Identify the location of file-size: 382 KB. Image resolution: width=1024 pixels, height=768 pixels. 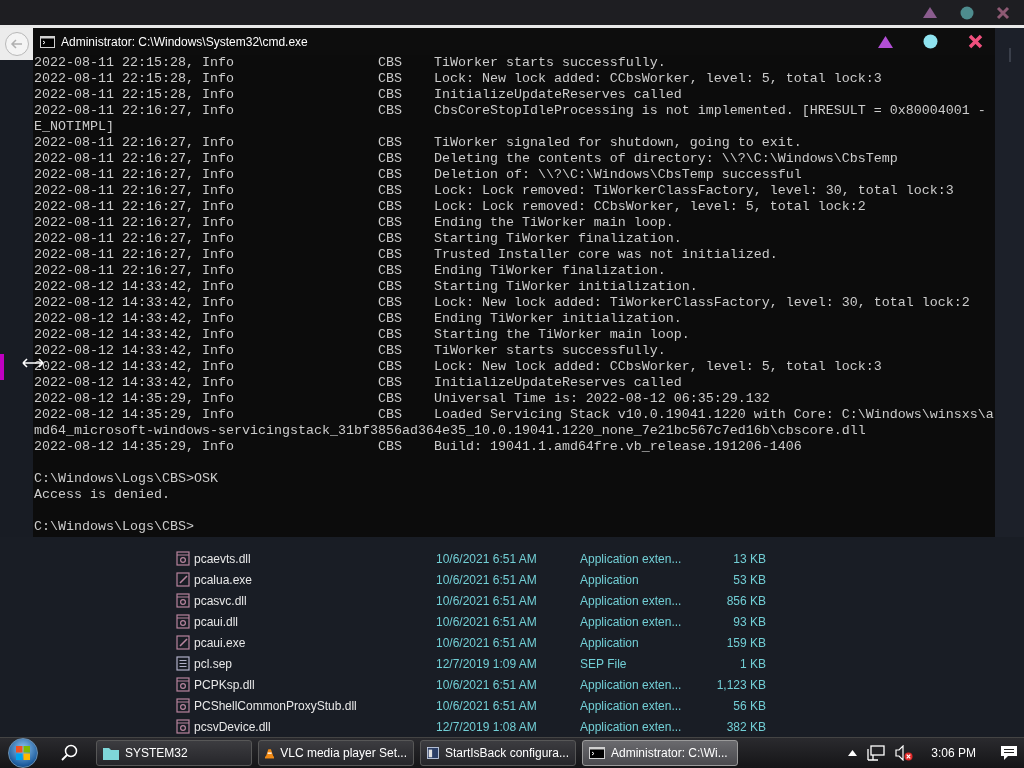
(745, 726).